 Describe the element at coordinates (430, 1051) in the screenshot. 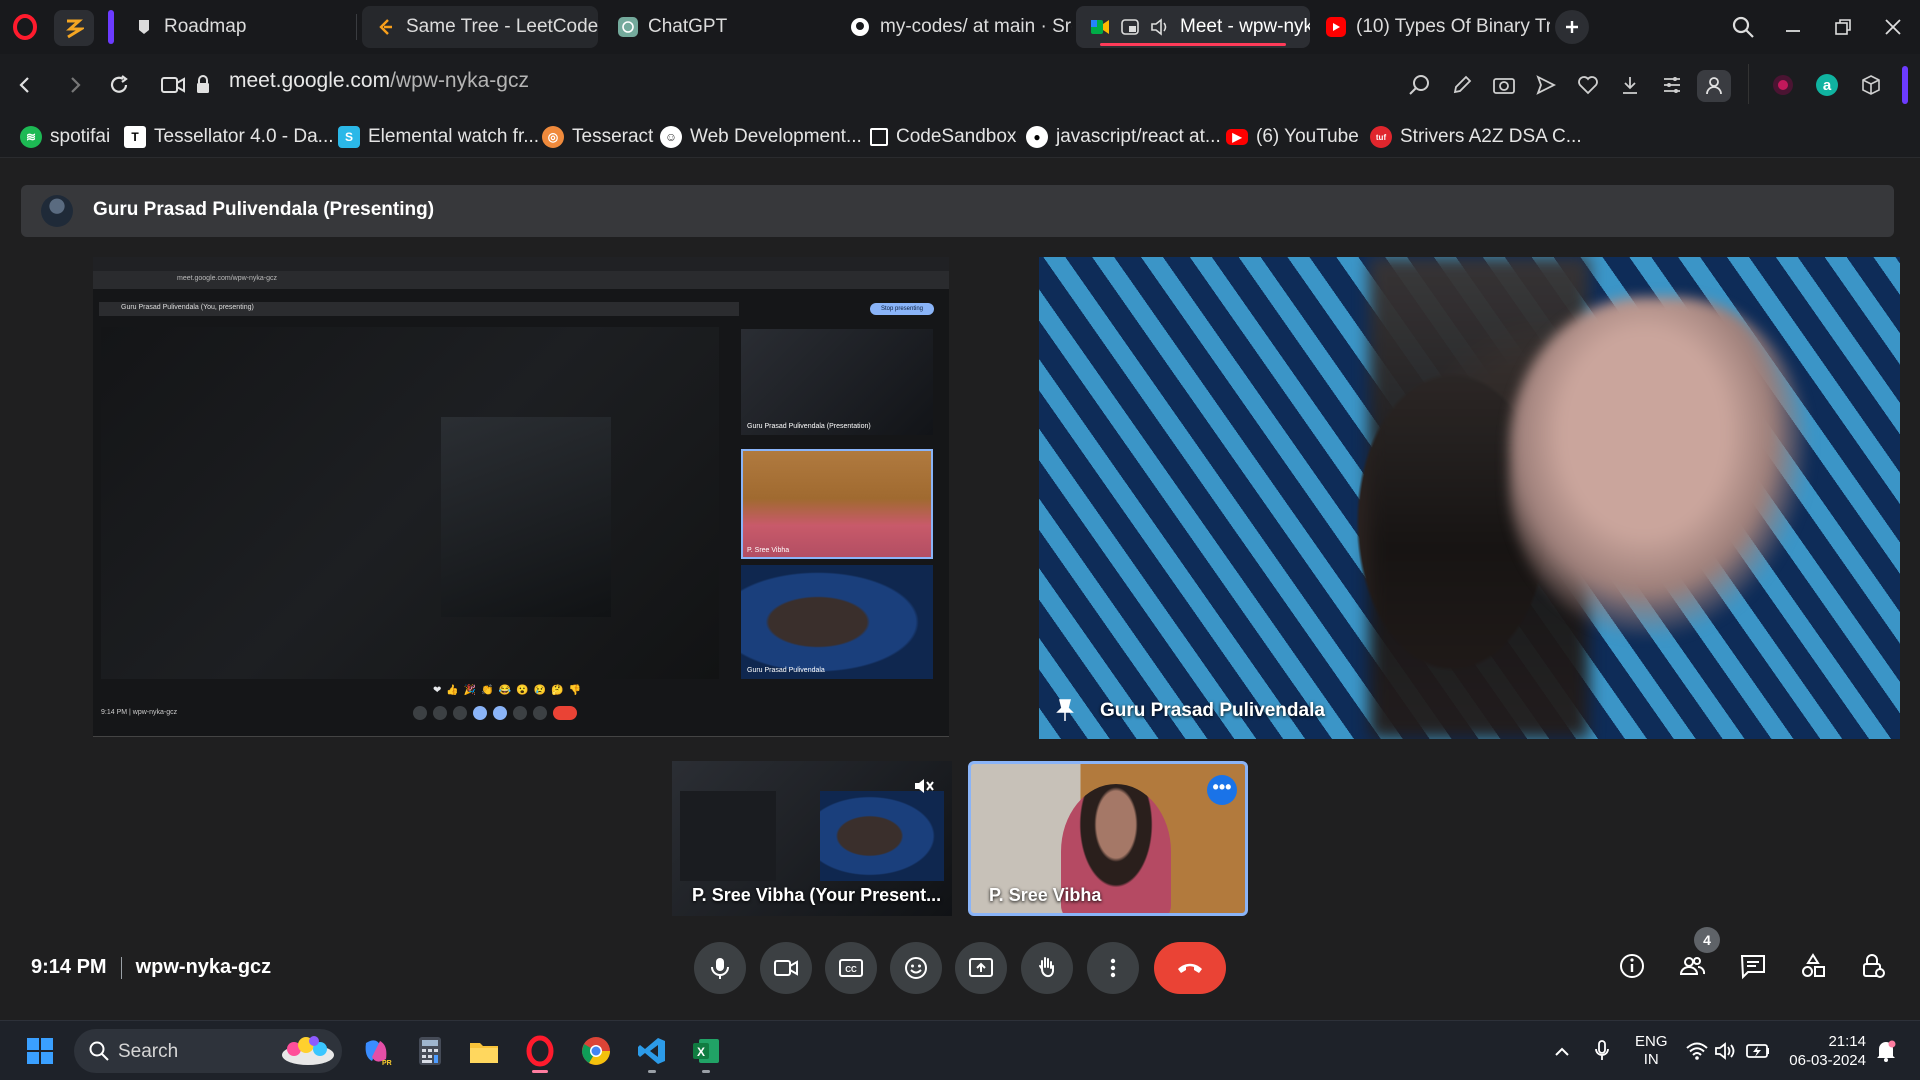

I see `calculator-icon` at that location.